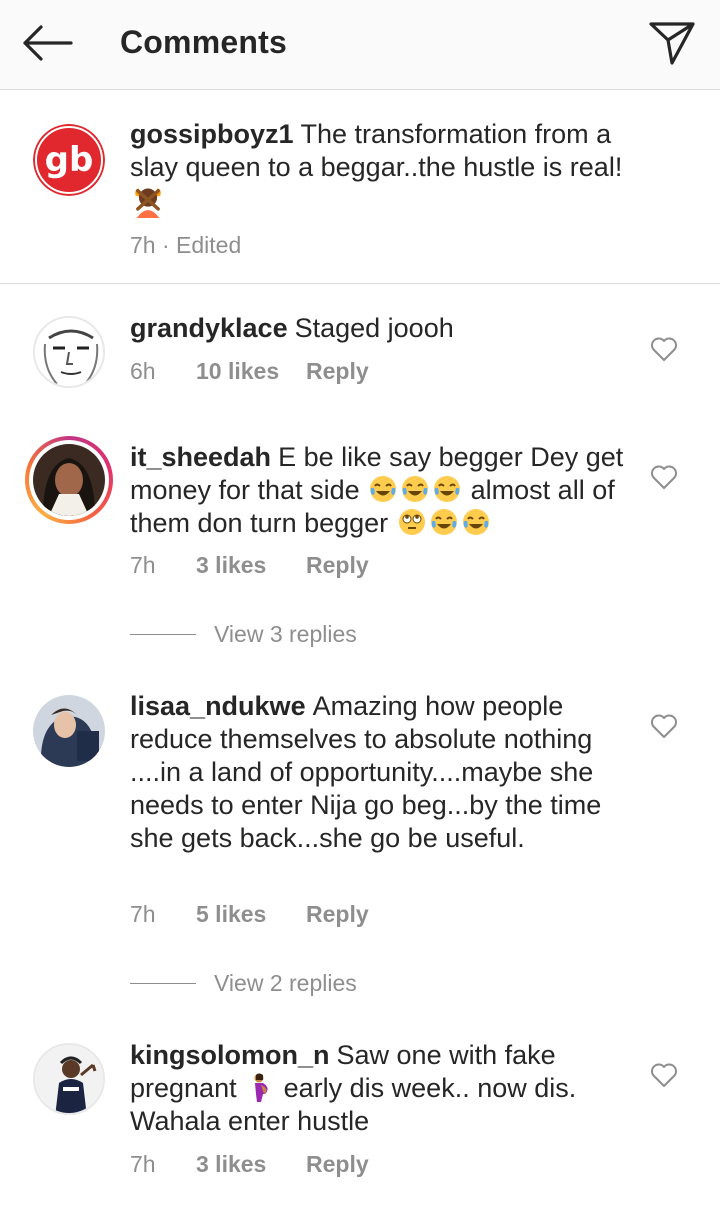 This screenshot has width=720, height=1218. I want to click on username: gossipboyz1, so click(212, 134).